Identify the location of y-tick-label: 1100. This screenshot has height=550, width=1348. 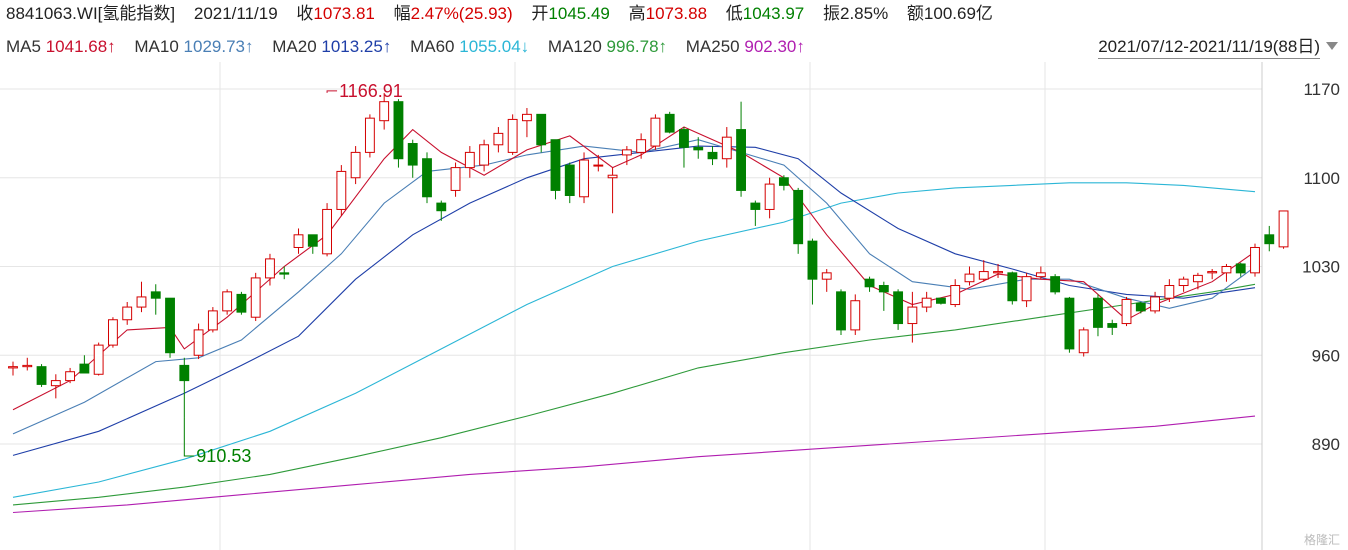
(1321, 178).